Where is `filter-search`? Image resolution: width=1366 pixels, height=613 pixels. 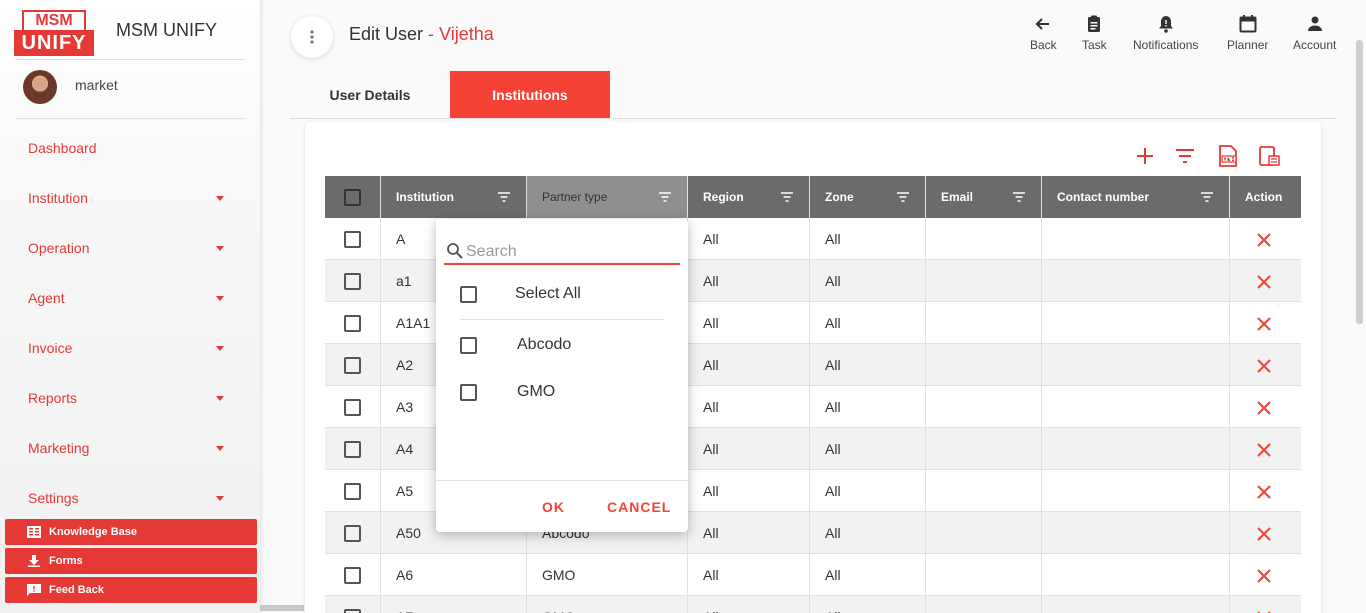 filter-search is located at coordinates (562, 252).